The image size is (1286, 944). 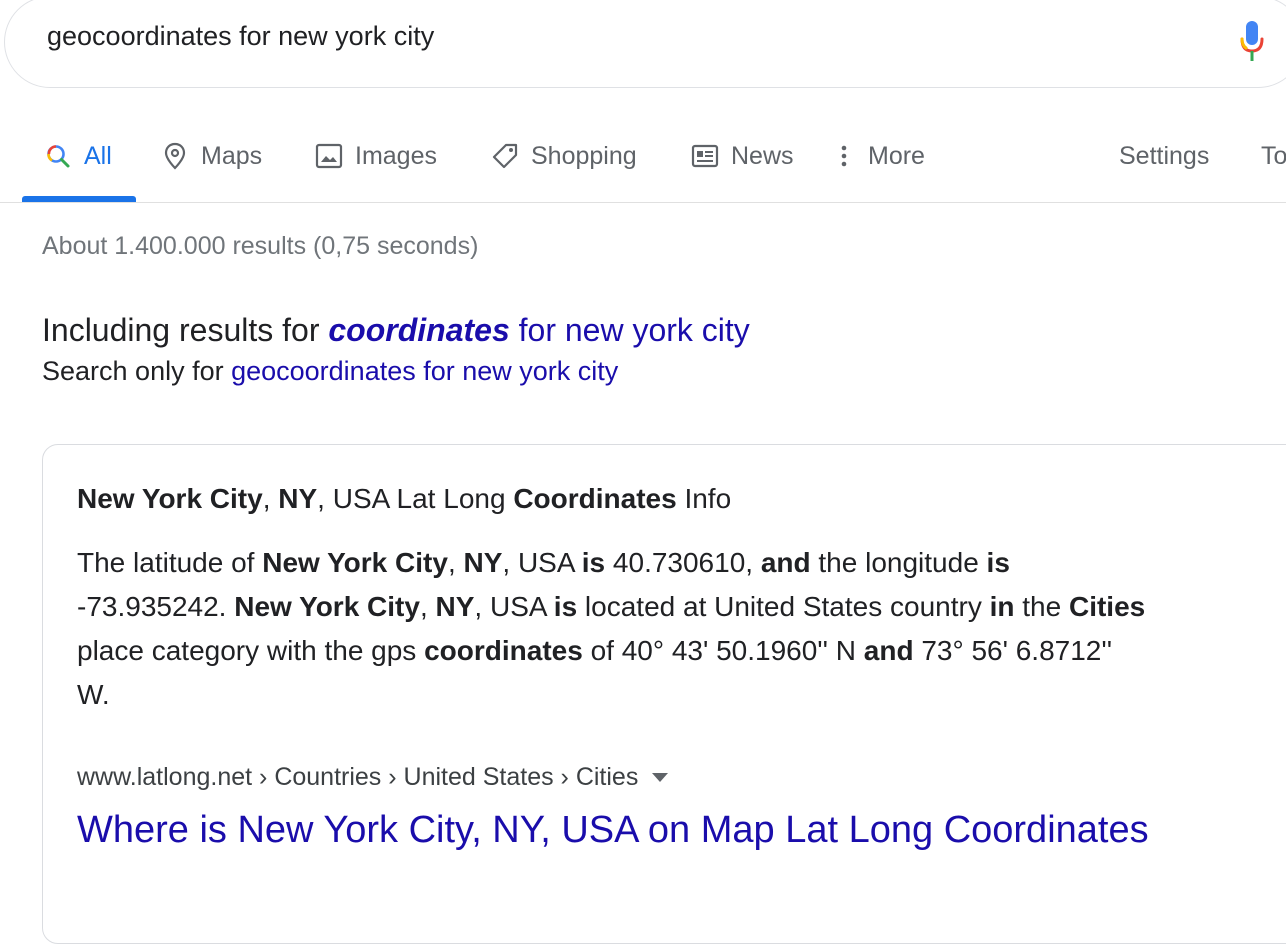 I want to click on search-only-prefix: Search only for, so click(x=137, y=371).